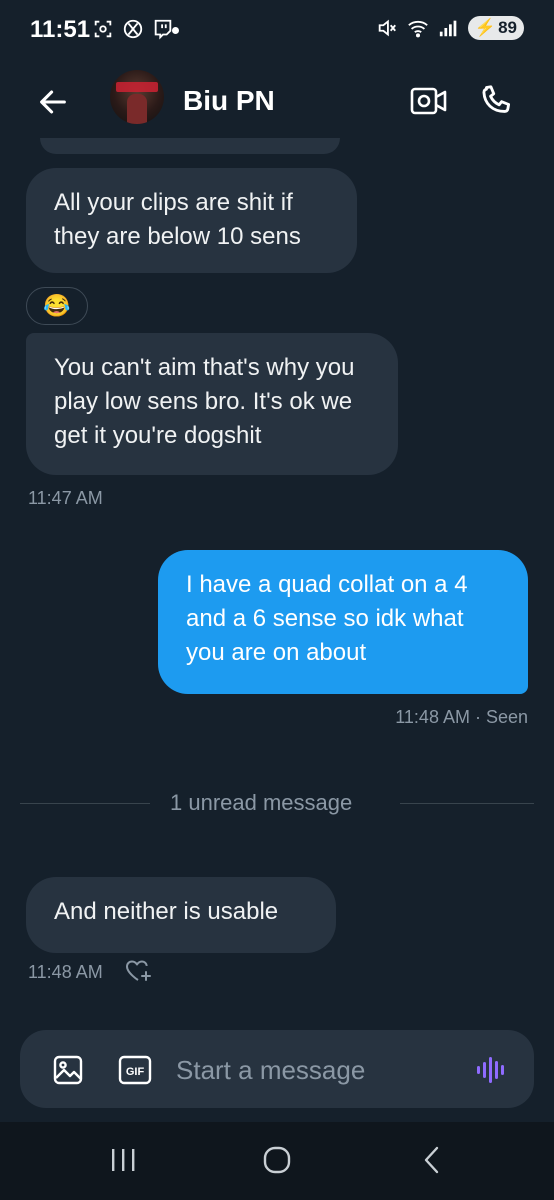 Image resolution: width=554 pixels, height=1200 pixels. Describe the element at coordinates (137, 87) in the screenshot. I see `avatar-graphic` at that location.